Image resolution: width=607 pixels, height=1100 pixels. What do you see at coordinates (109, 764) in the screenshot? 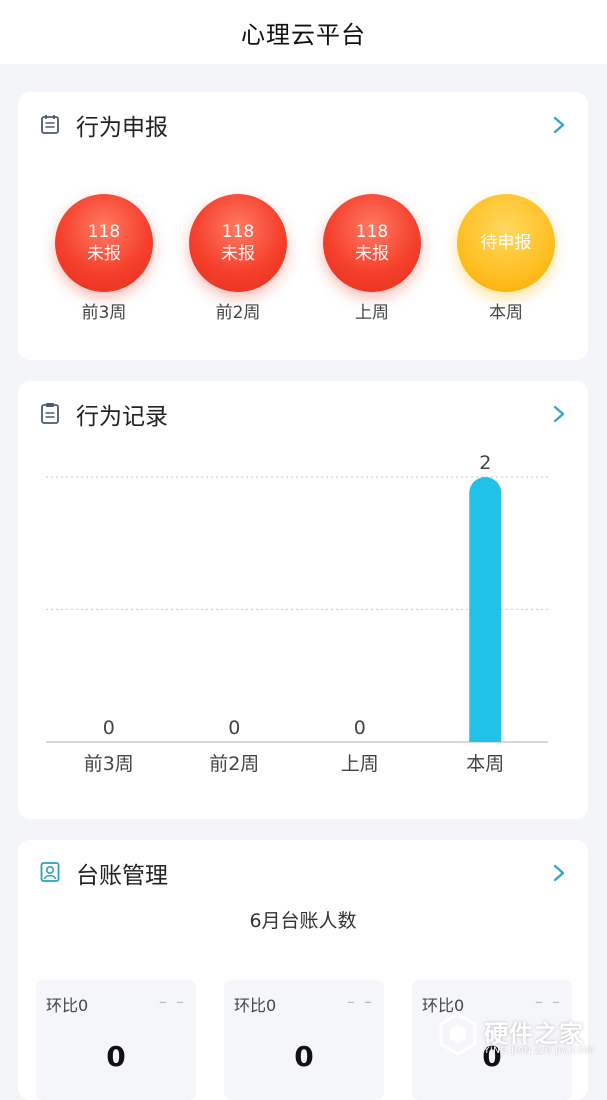
I see `chart-tick-label: 前3周` at bounding box center [109, 764].